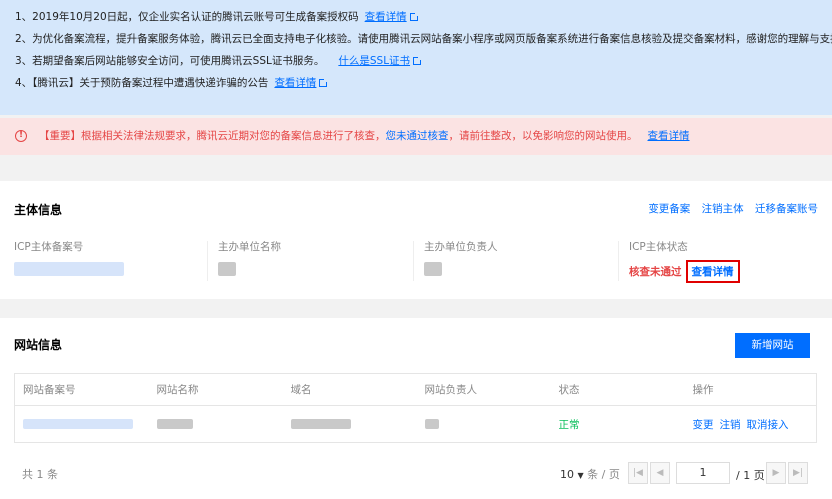 The image size is (832, 499). What do you see at coordinates (216, 424) in the screenshot?
I see `cell-site-name` at bounding box center [216, 424].